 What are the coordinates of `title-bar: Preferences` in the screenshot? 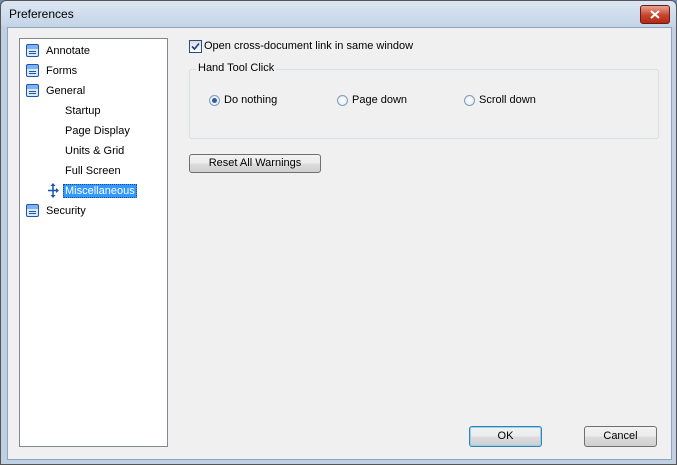 It's located at (338, 14).